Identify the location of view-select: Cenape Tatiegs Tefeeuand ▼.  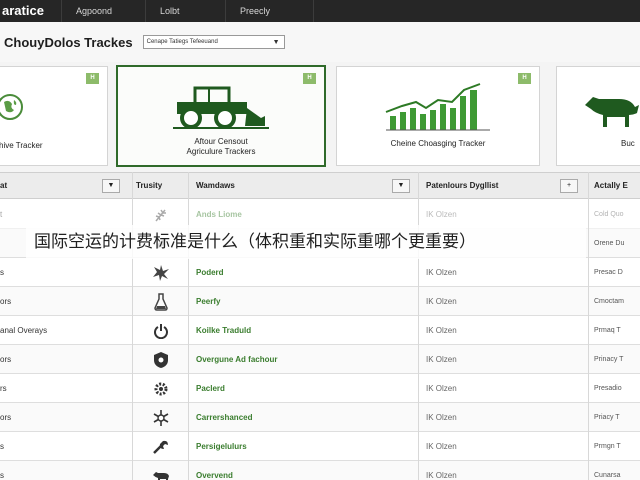
(213, 42).